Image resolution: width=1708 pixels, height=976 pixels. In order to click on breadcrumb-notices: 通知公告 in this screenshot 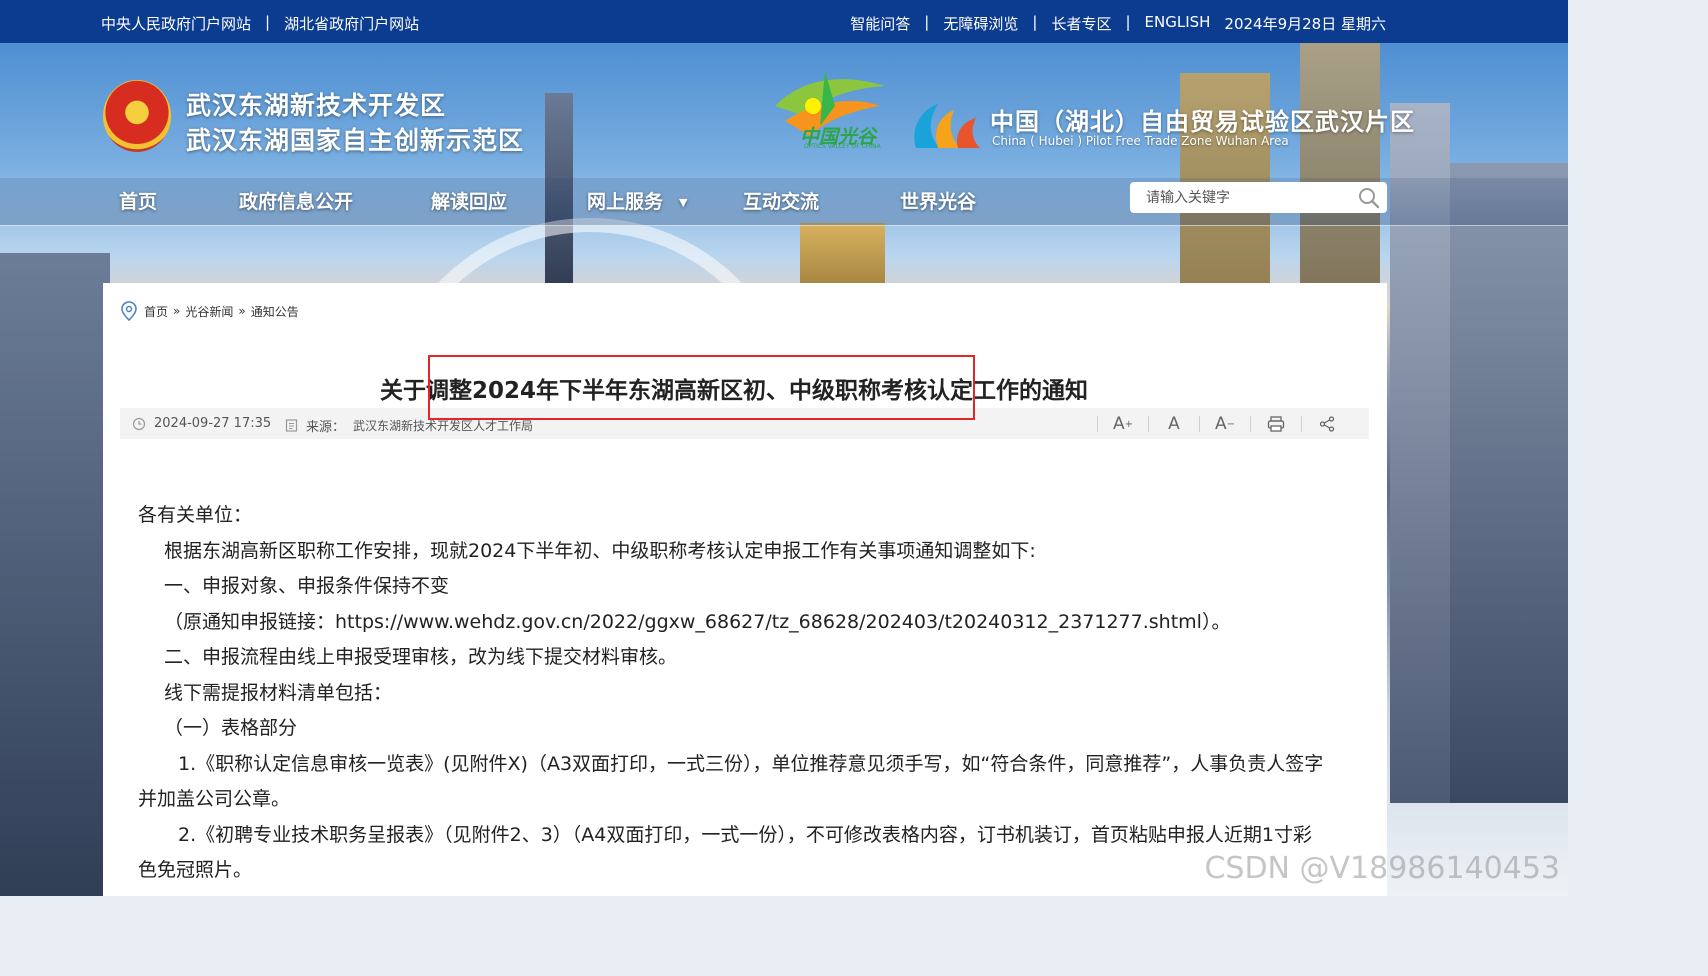, I will do `click(275, 311)`.